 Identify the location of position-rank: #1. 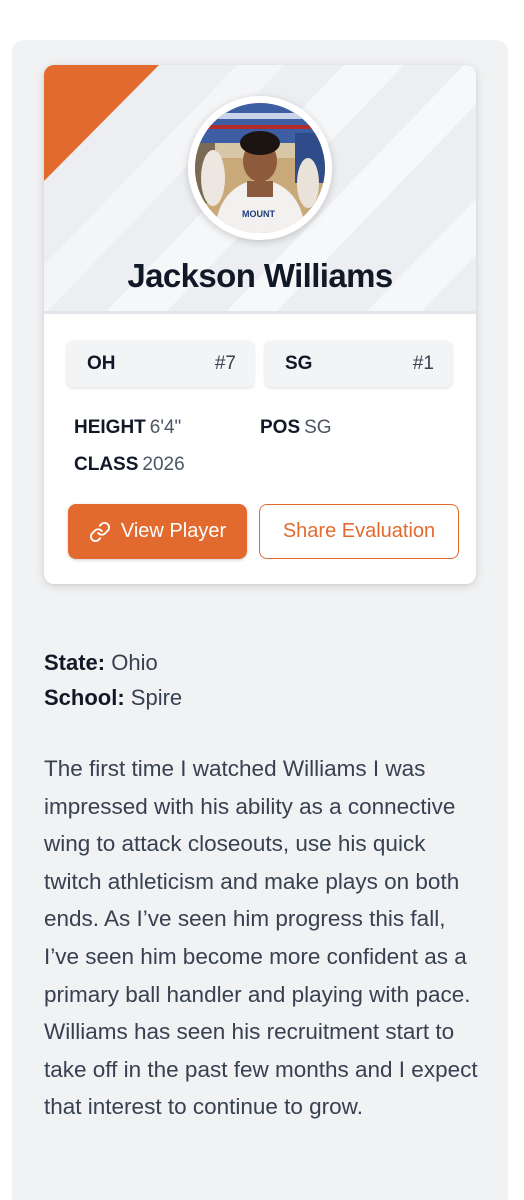
(423, 363).